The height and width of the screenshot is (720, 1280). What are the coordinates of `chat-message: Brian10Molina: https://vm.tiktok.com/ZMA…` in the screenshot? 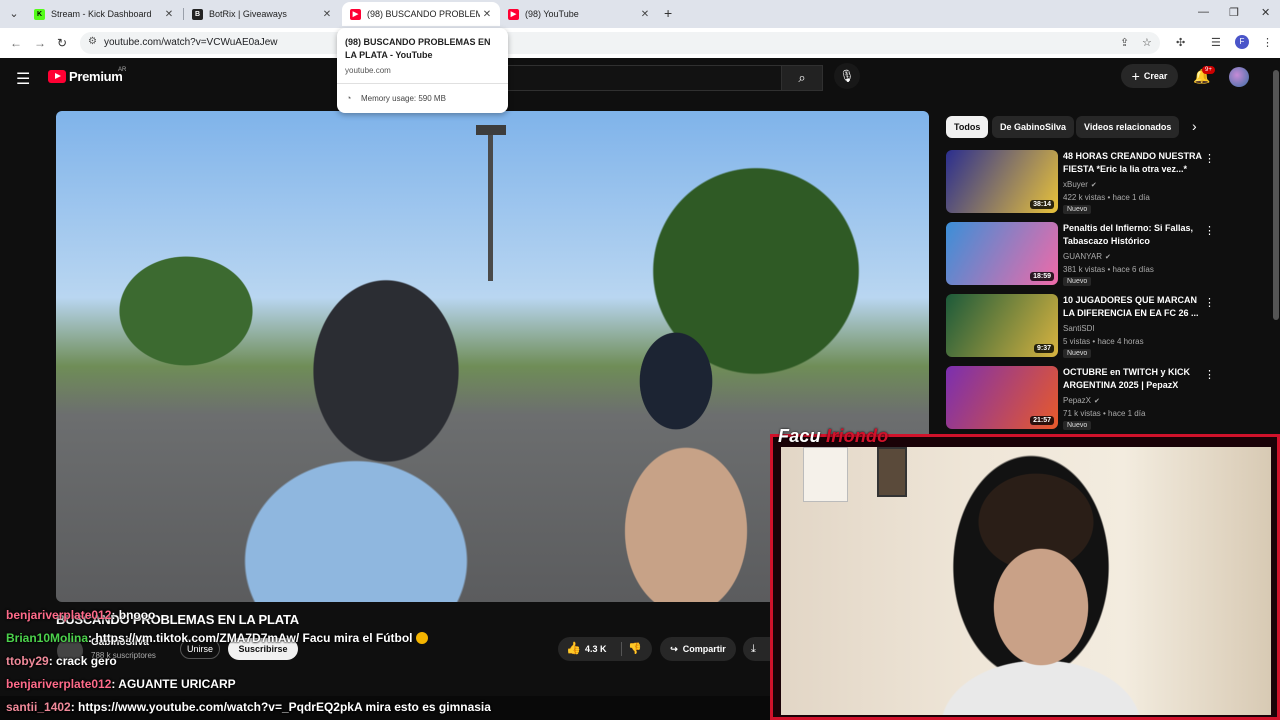 It's located at (217, 638).